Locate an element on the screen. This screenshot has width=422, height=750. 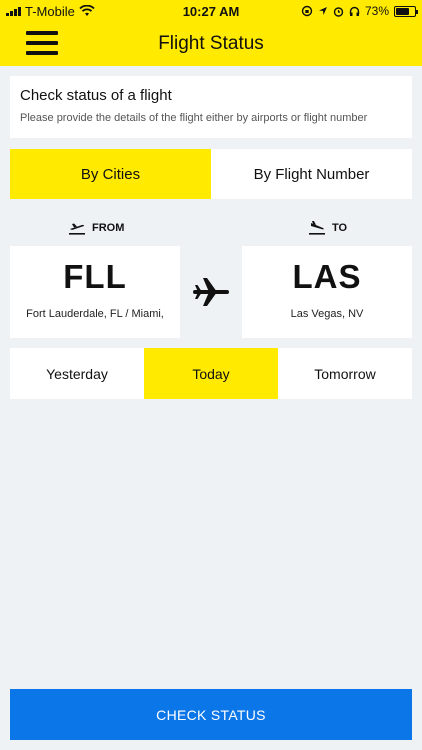
info-title: Check status of a flight is located at coordinates (96, 95).